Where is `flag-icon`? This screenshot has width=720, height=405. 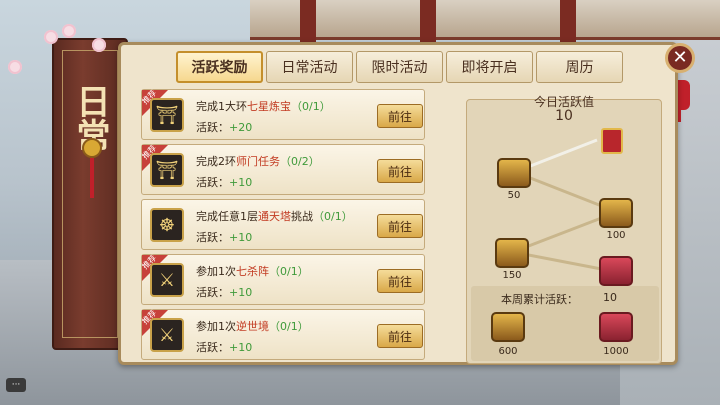 flag-icon is located at coordinates (612, 141).